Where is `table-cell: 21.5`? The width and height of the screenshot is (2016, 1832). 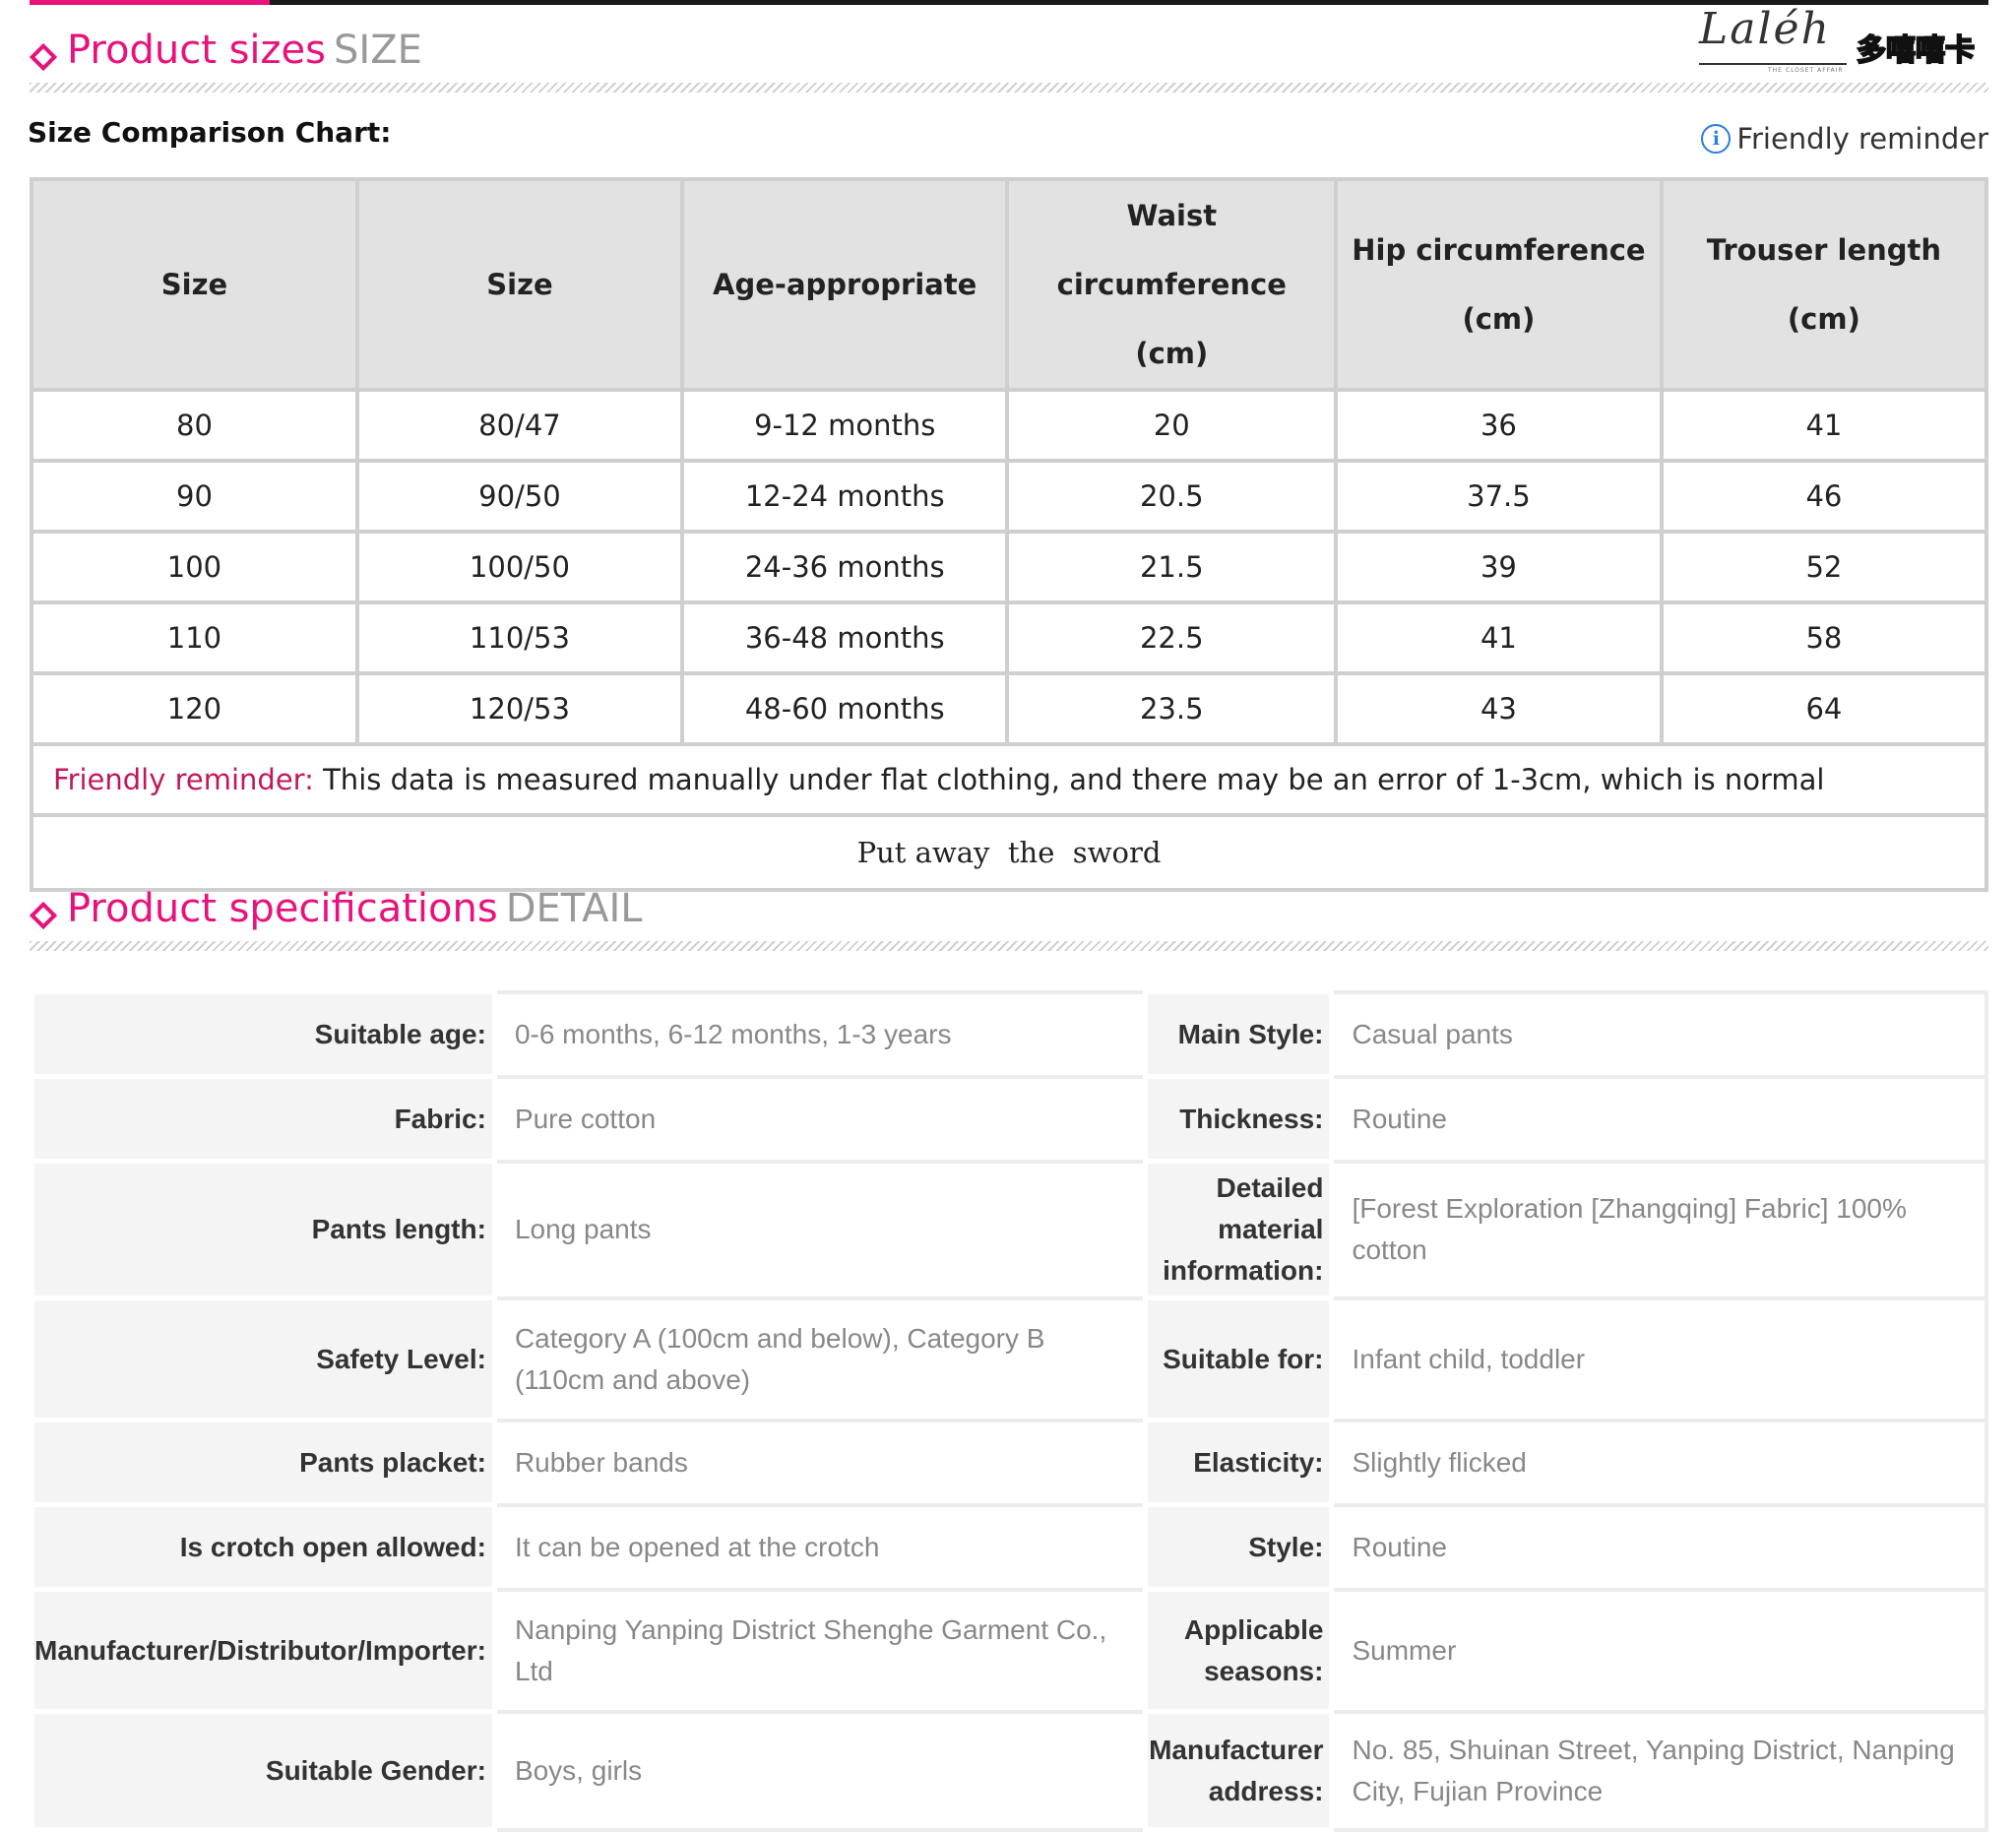 table-cell: 21.5 is located at coordinates (1172, 567).